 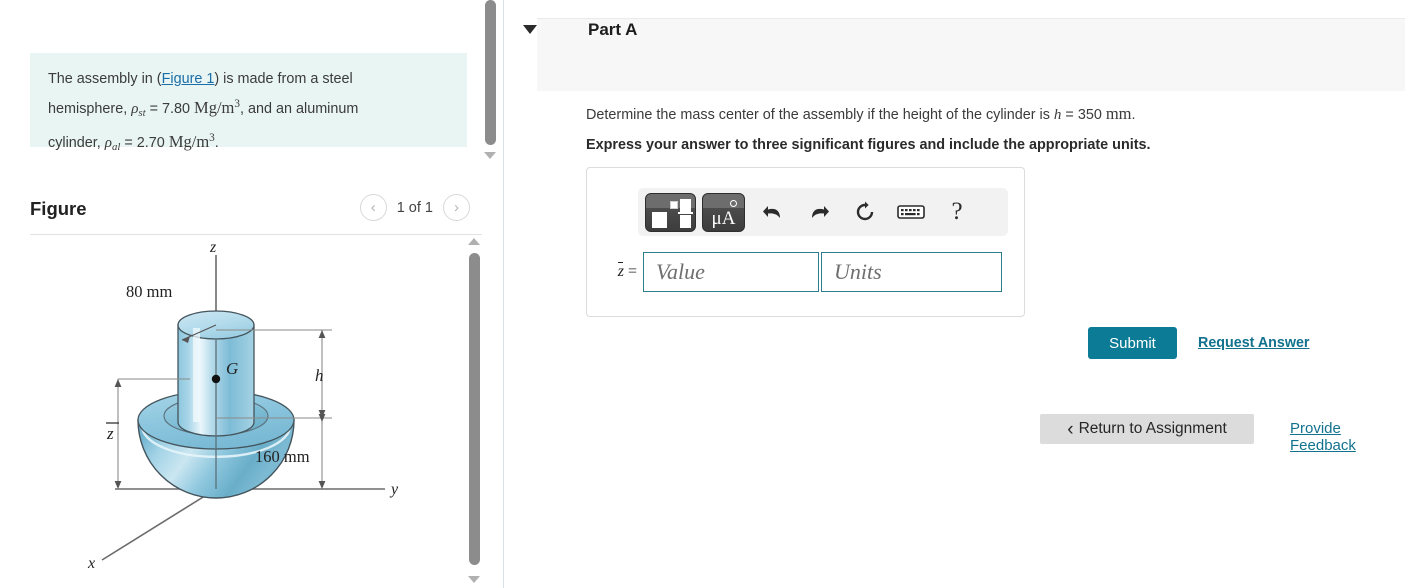 I want to click on request-answer-link: Request Answer, so click(x=1254, y=343).